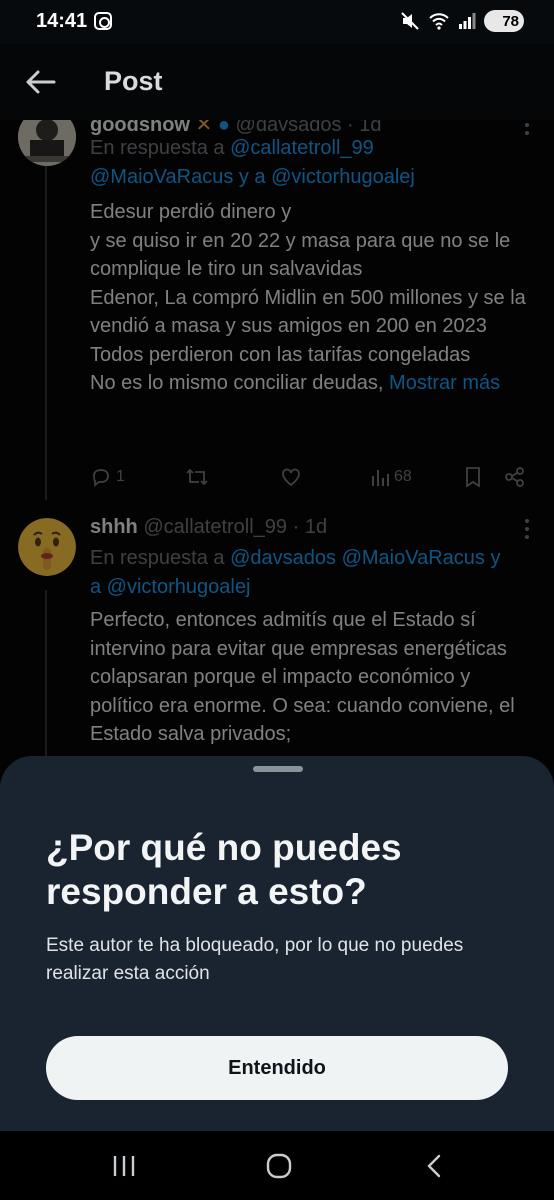  I want to click on view-count: 68, so click(403, 476).